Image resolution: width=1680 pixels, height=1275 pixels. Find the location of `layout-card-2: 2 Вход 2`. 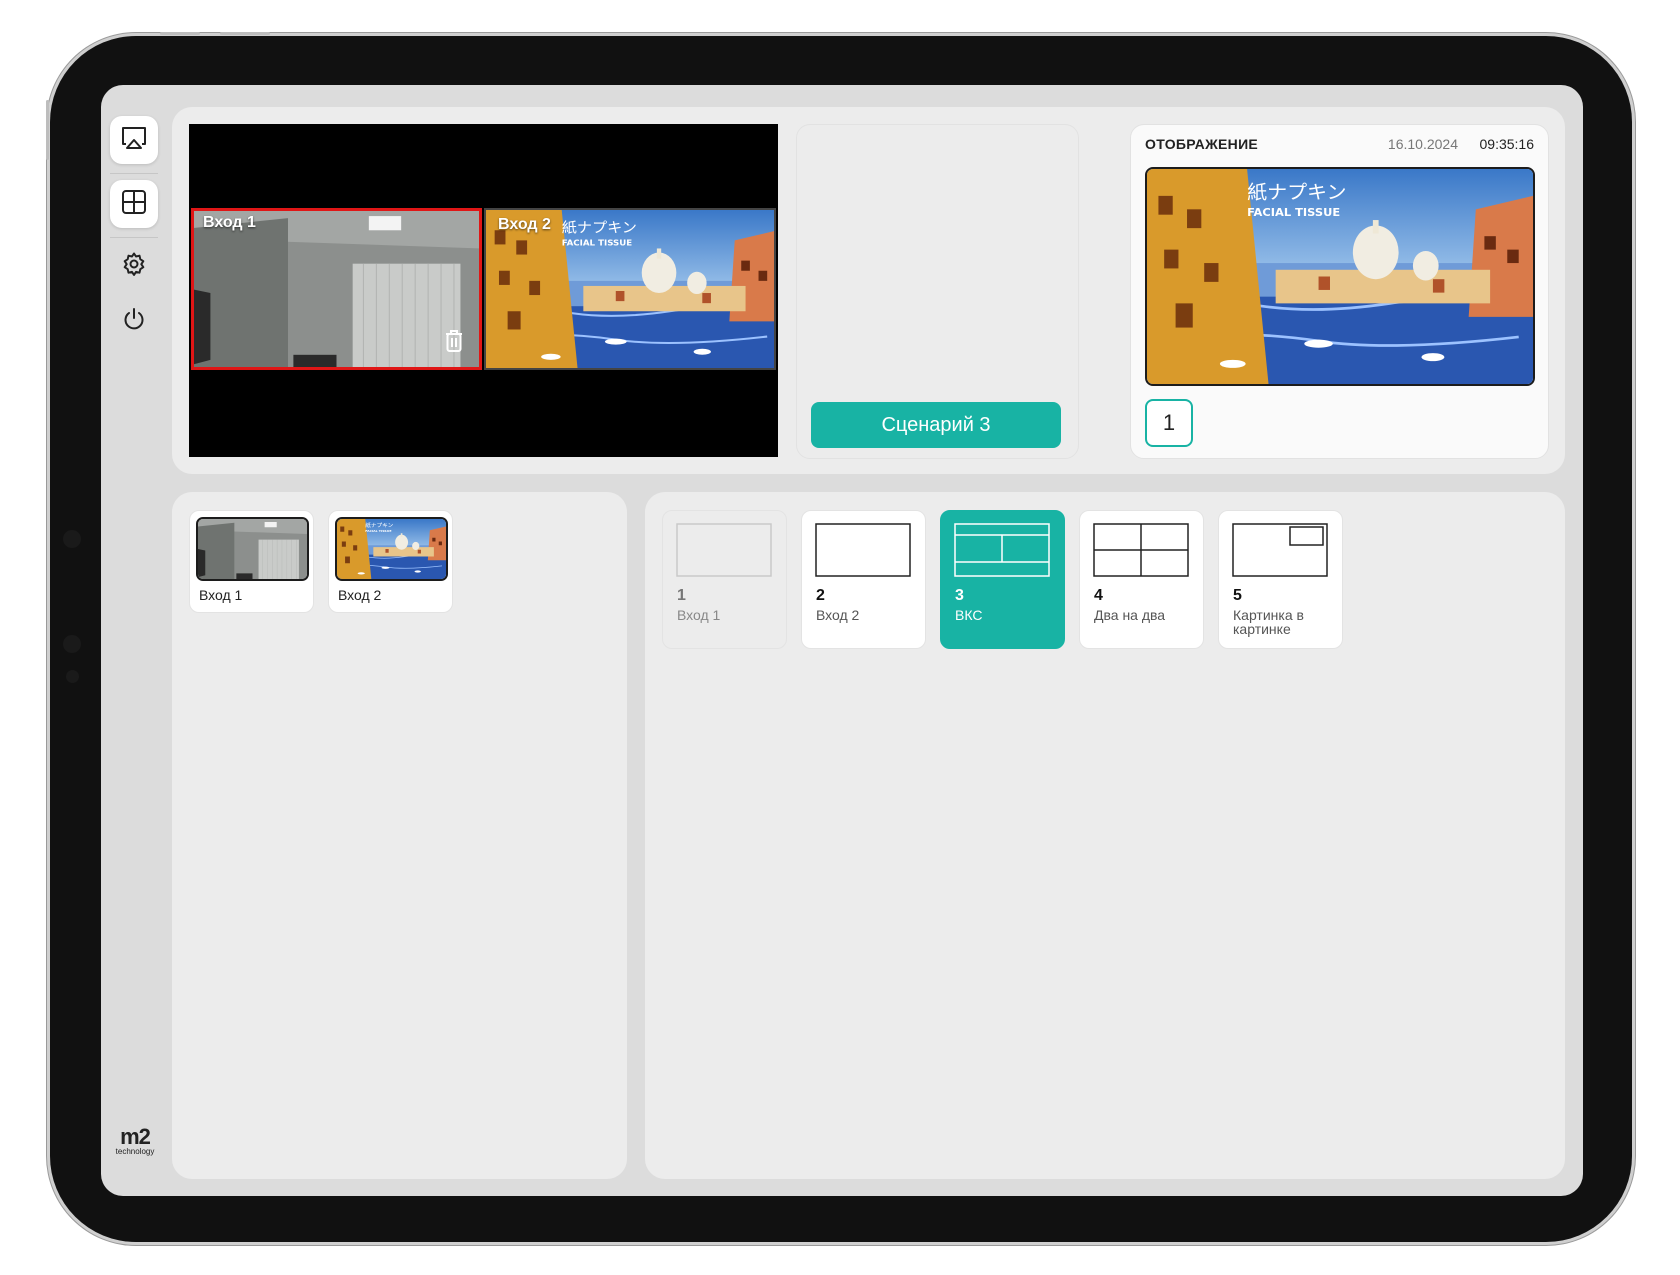

layout-card-2: 2 Вход 2 is located at coordinates (863, 579).